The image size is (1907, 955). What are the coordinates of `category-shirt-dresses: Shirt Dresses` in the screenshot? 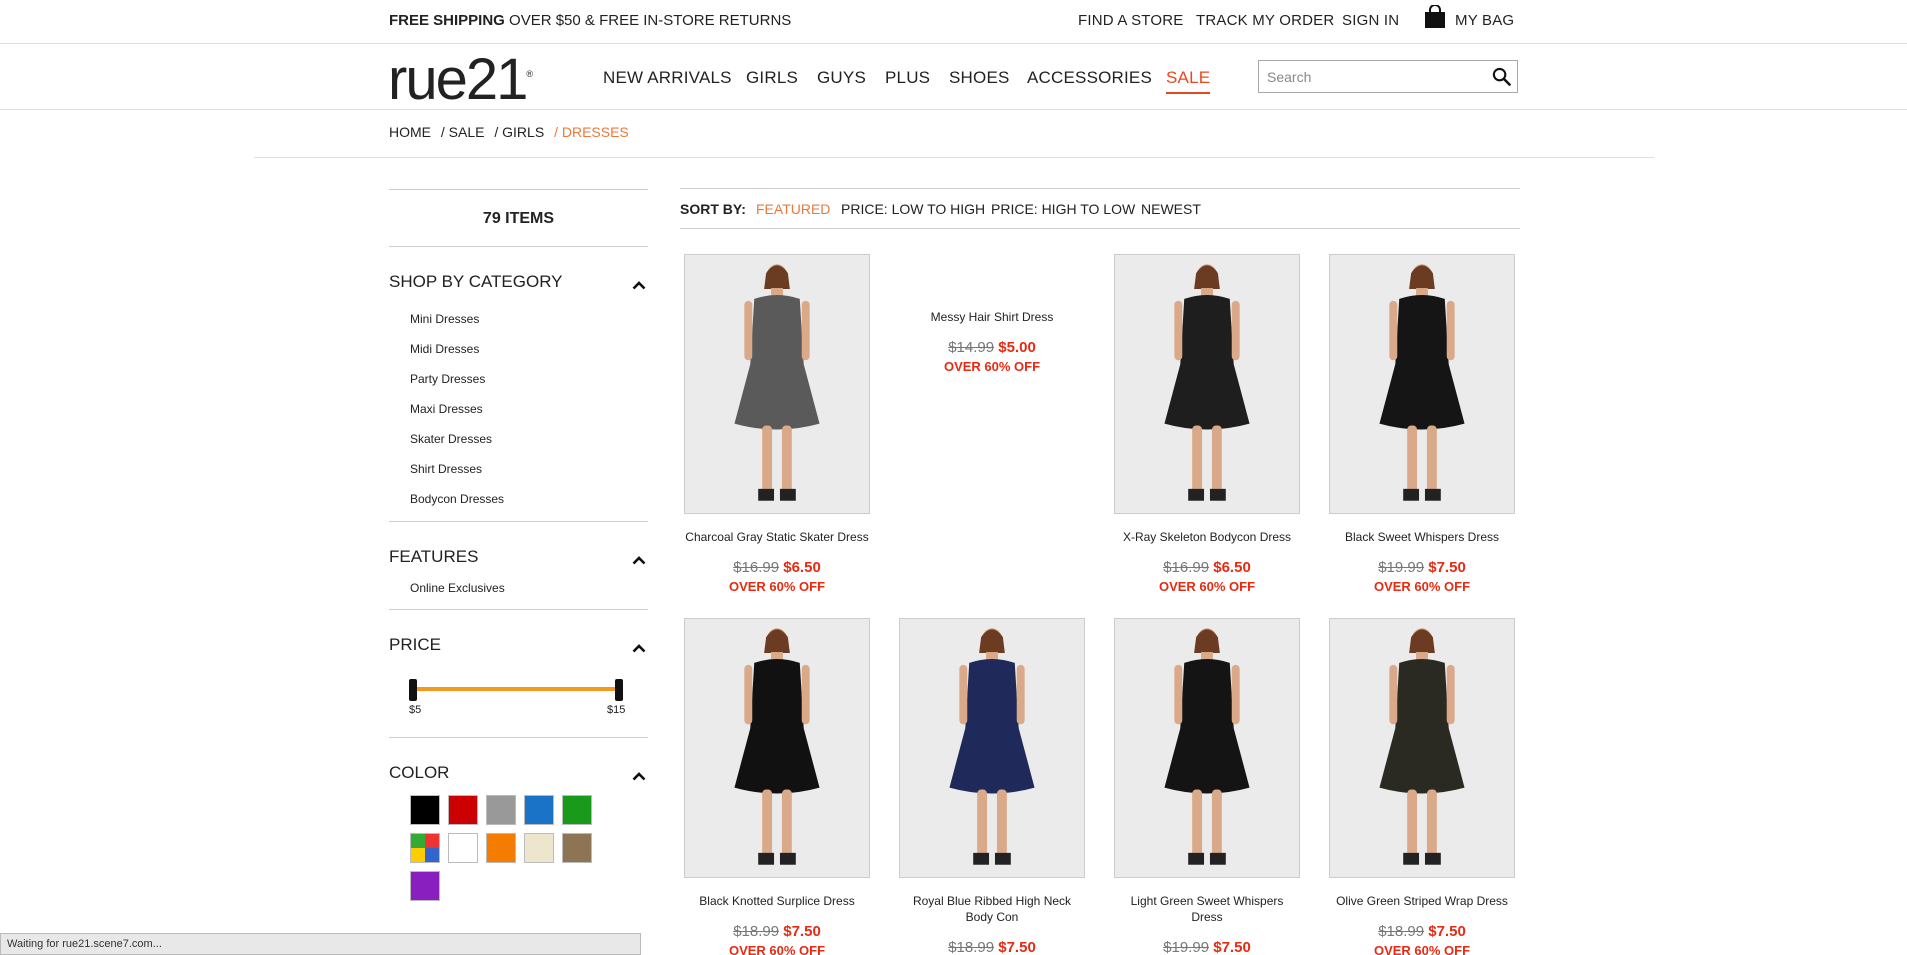 It's located at (518, 469).